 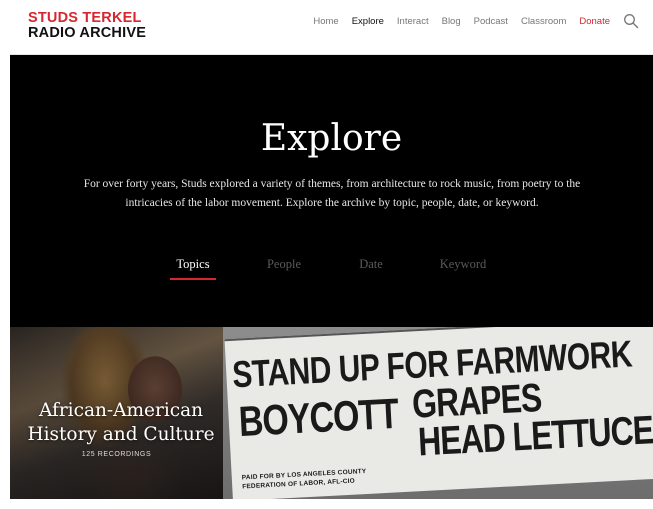 What do you see at coordinates (193, 268) in the screenshot?
I see `tab-topics: Topics` at bounding box center [193, 268].